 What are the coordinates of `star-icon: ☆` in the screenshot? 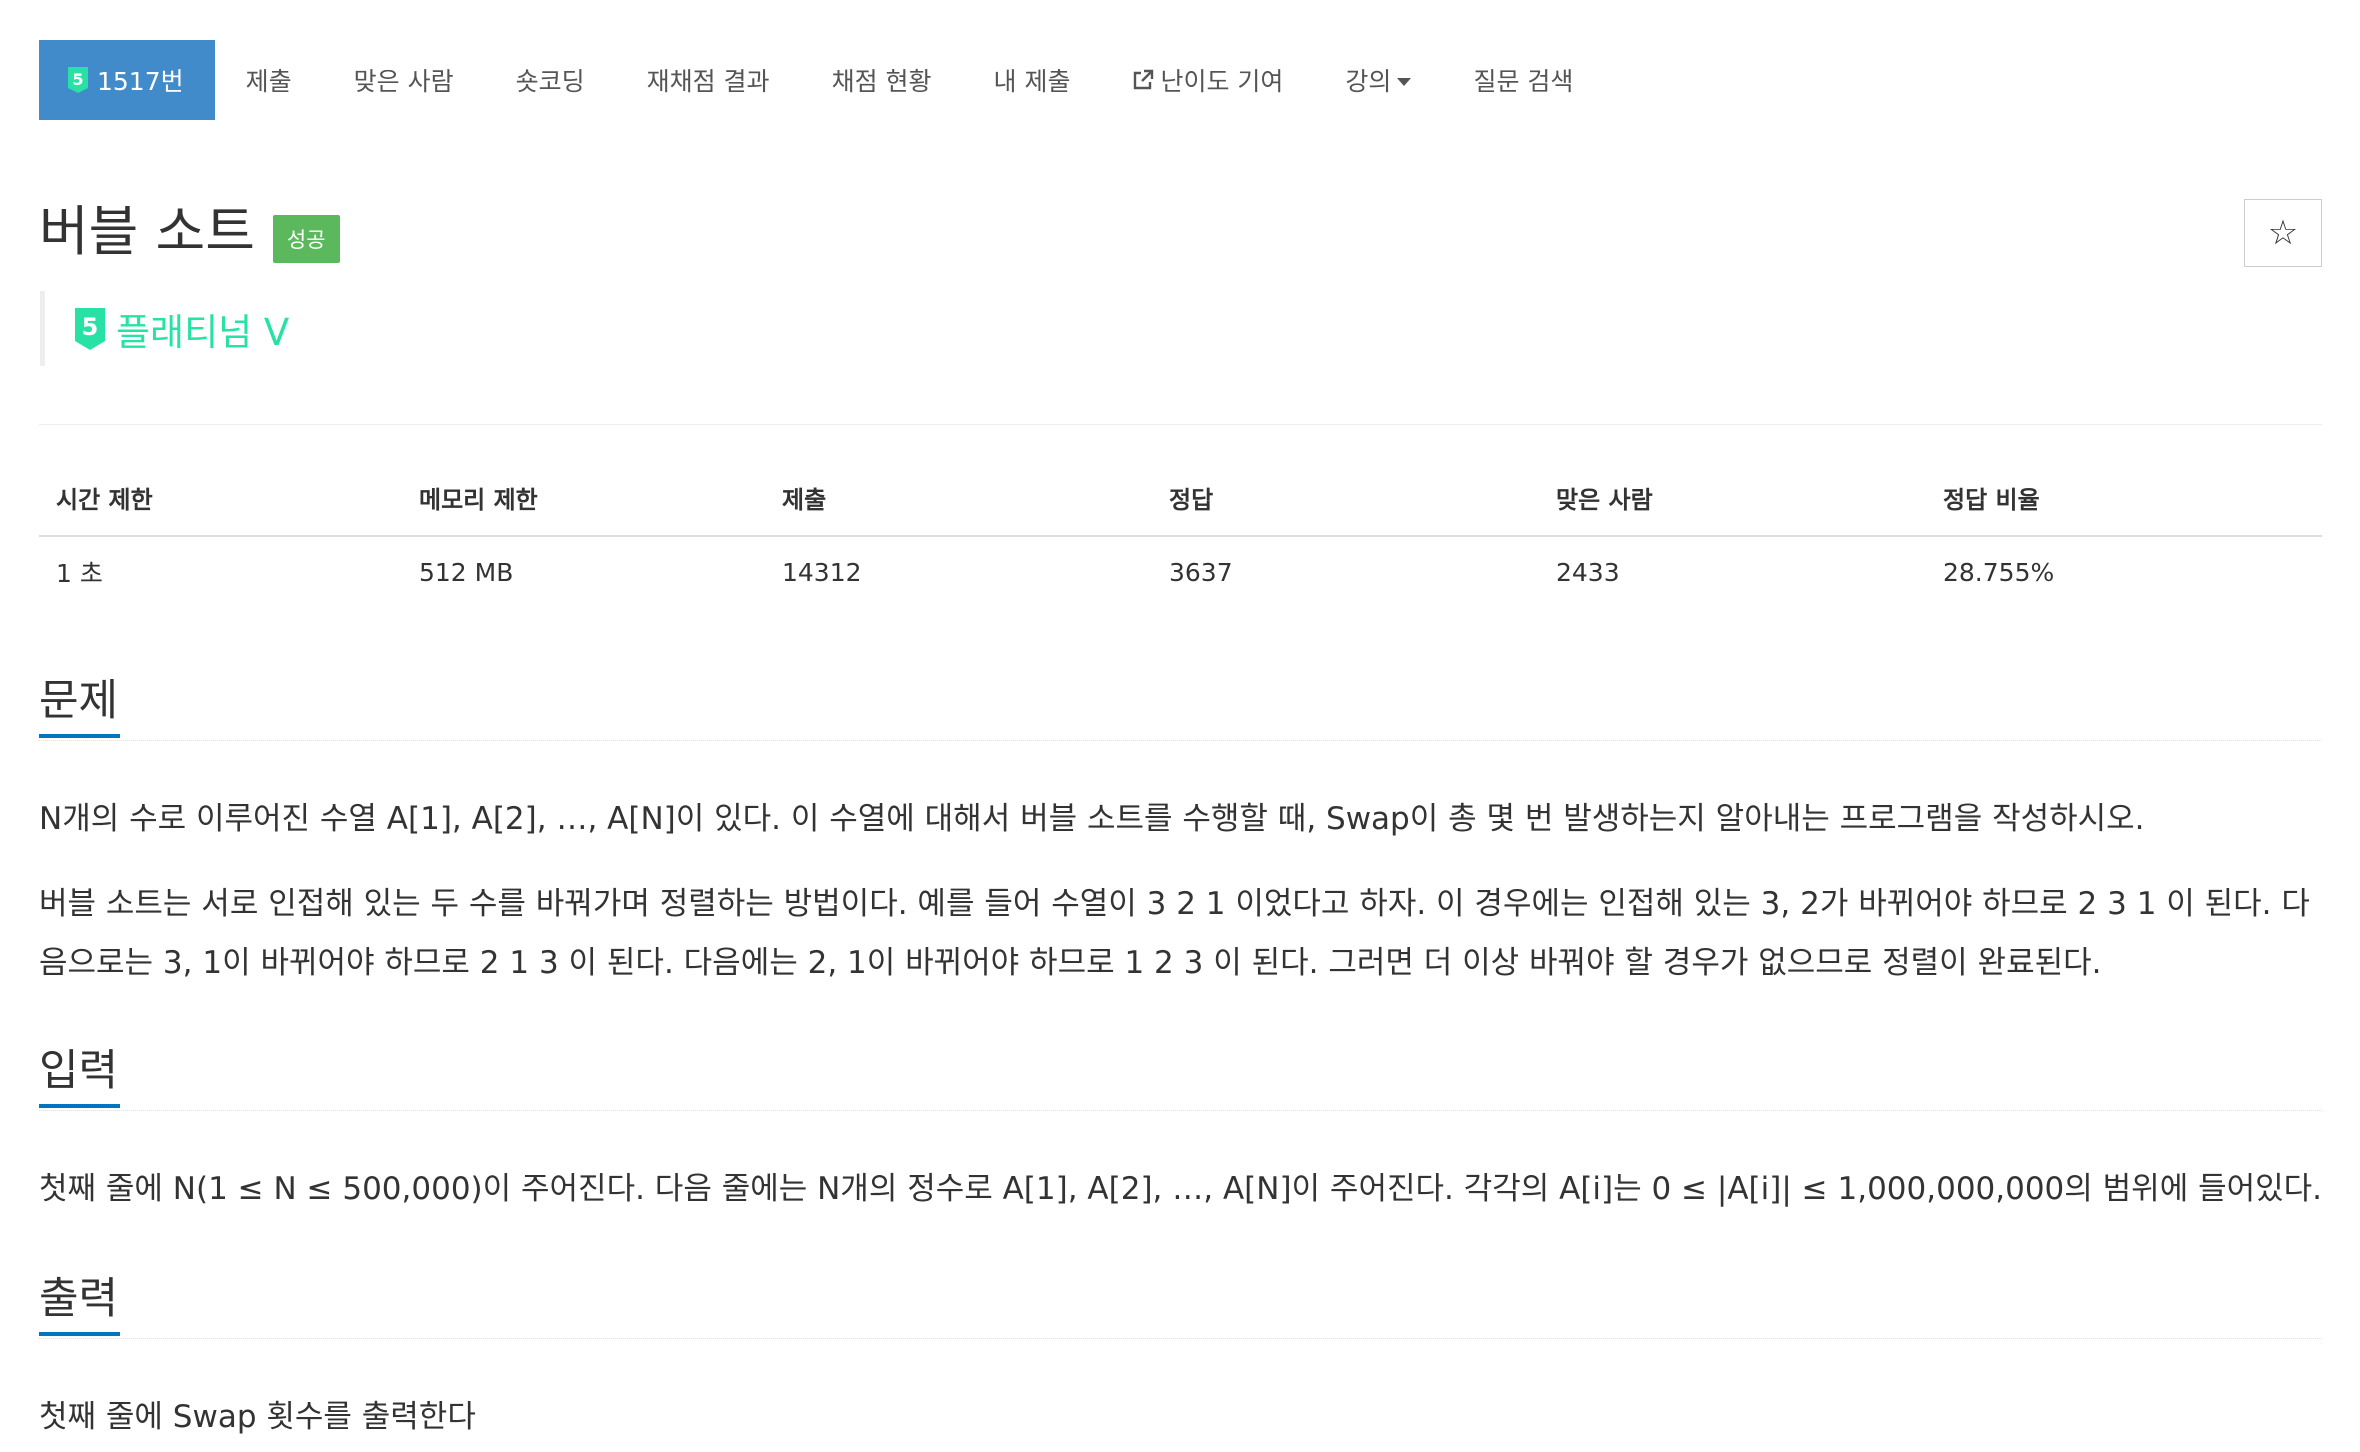 It's located at (2283, 233).